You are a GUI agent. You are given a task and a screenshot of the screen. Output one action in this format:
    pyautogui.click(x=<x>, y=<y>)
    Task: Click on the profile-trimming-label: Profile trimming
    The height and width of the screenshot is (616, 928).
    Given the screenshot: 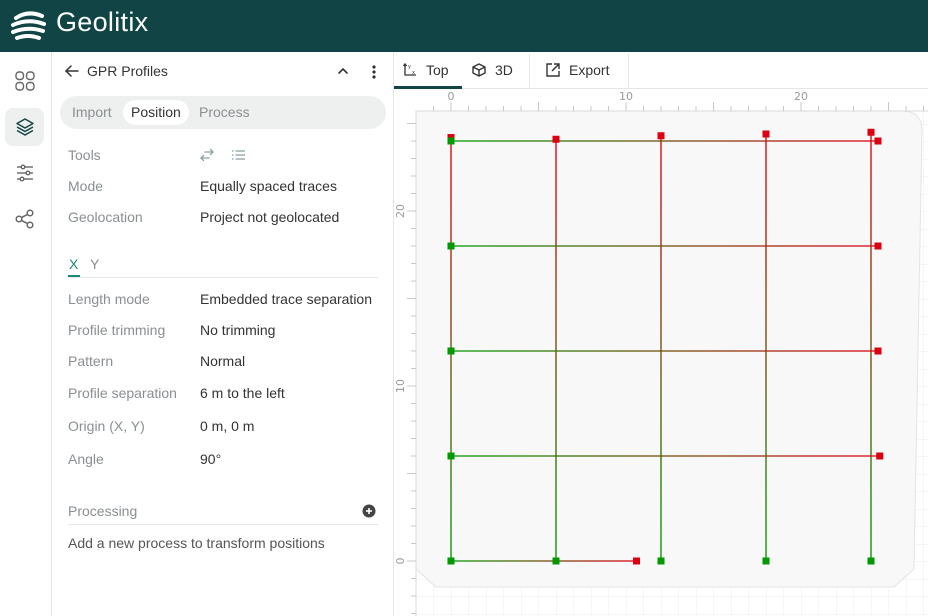 What is the action you would take?
    pyautogui.click(x=117, y=330)
    